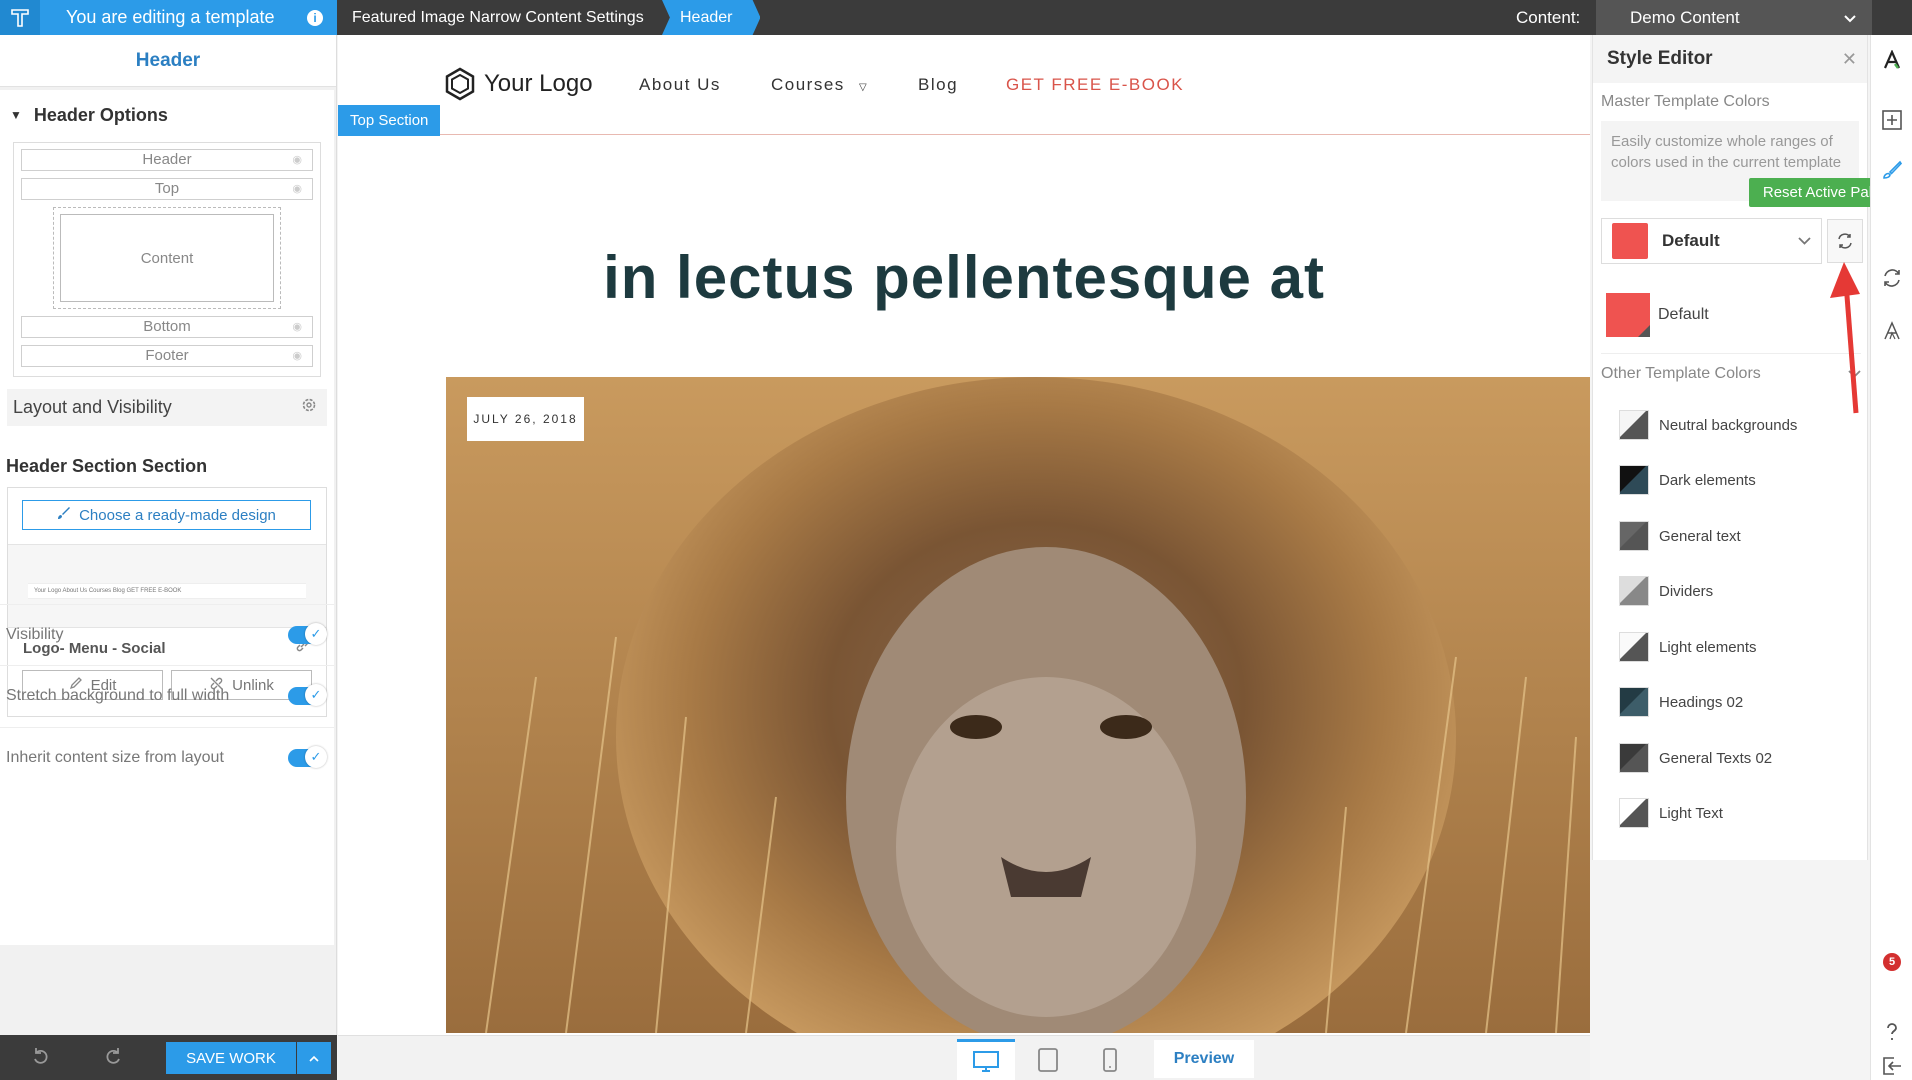  Describe the element at coordinates (20, 17) in the screenshot. I see `thrive-logo-icon` at that location.